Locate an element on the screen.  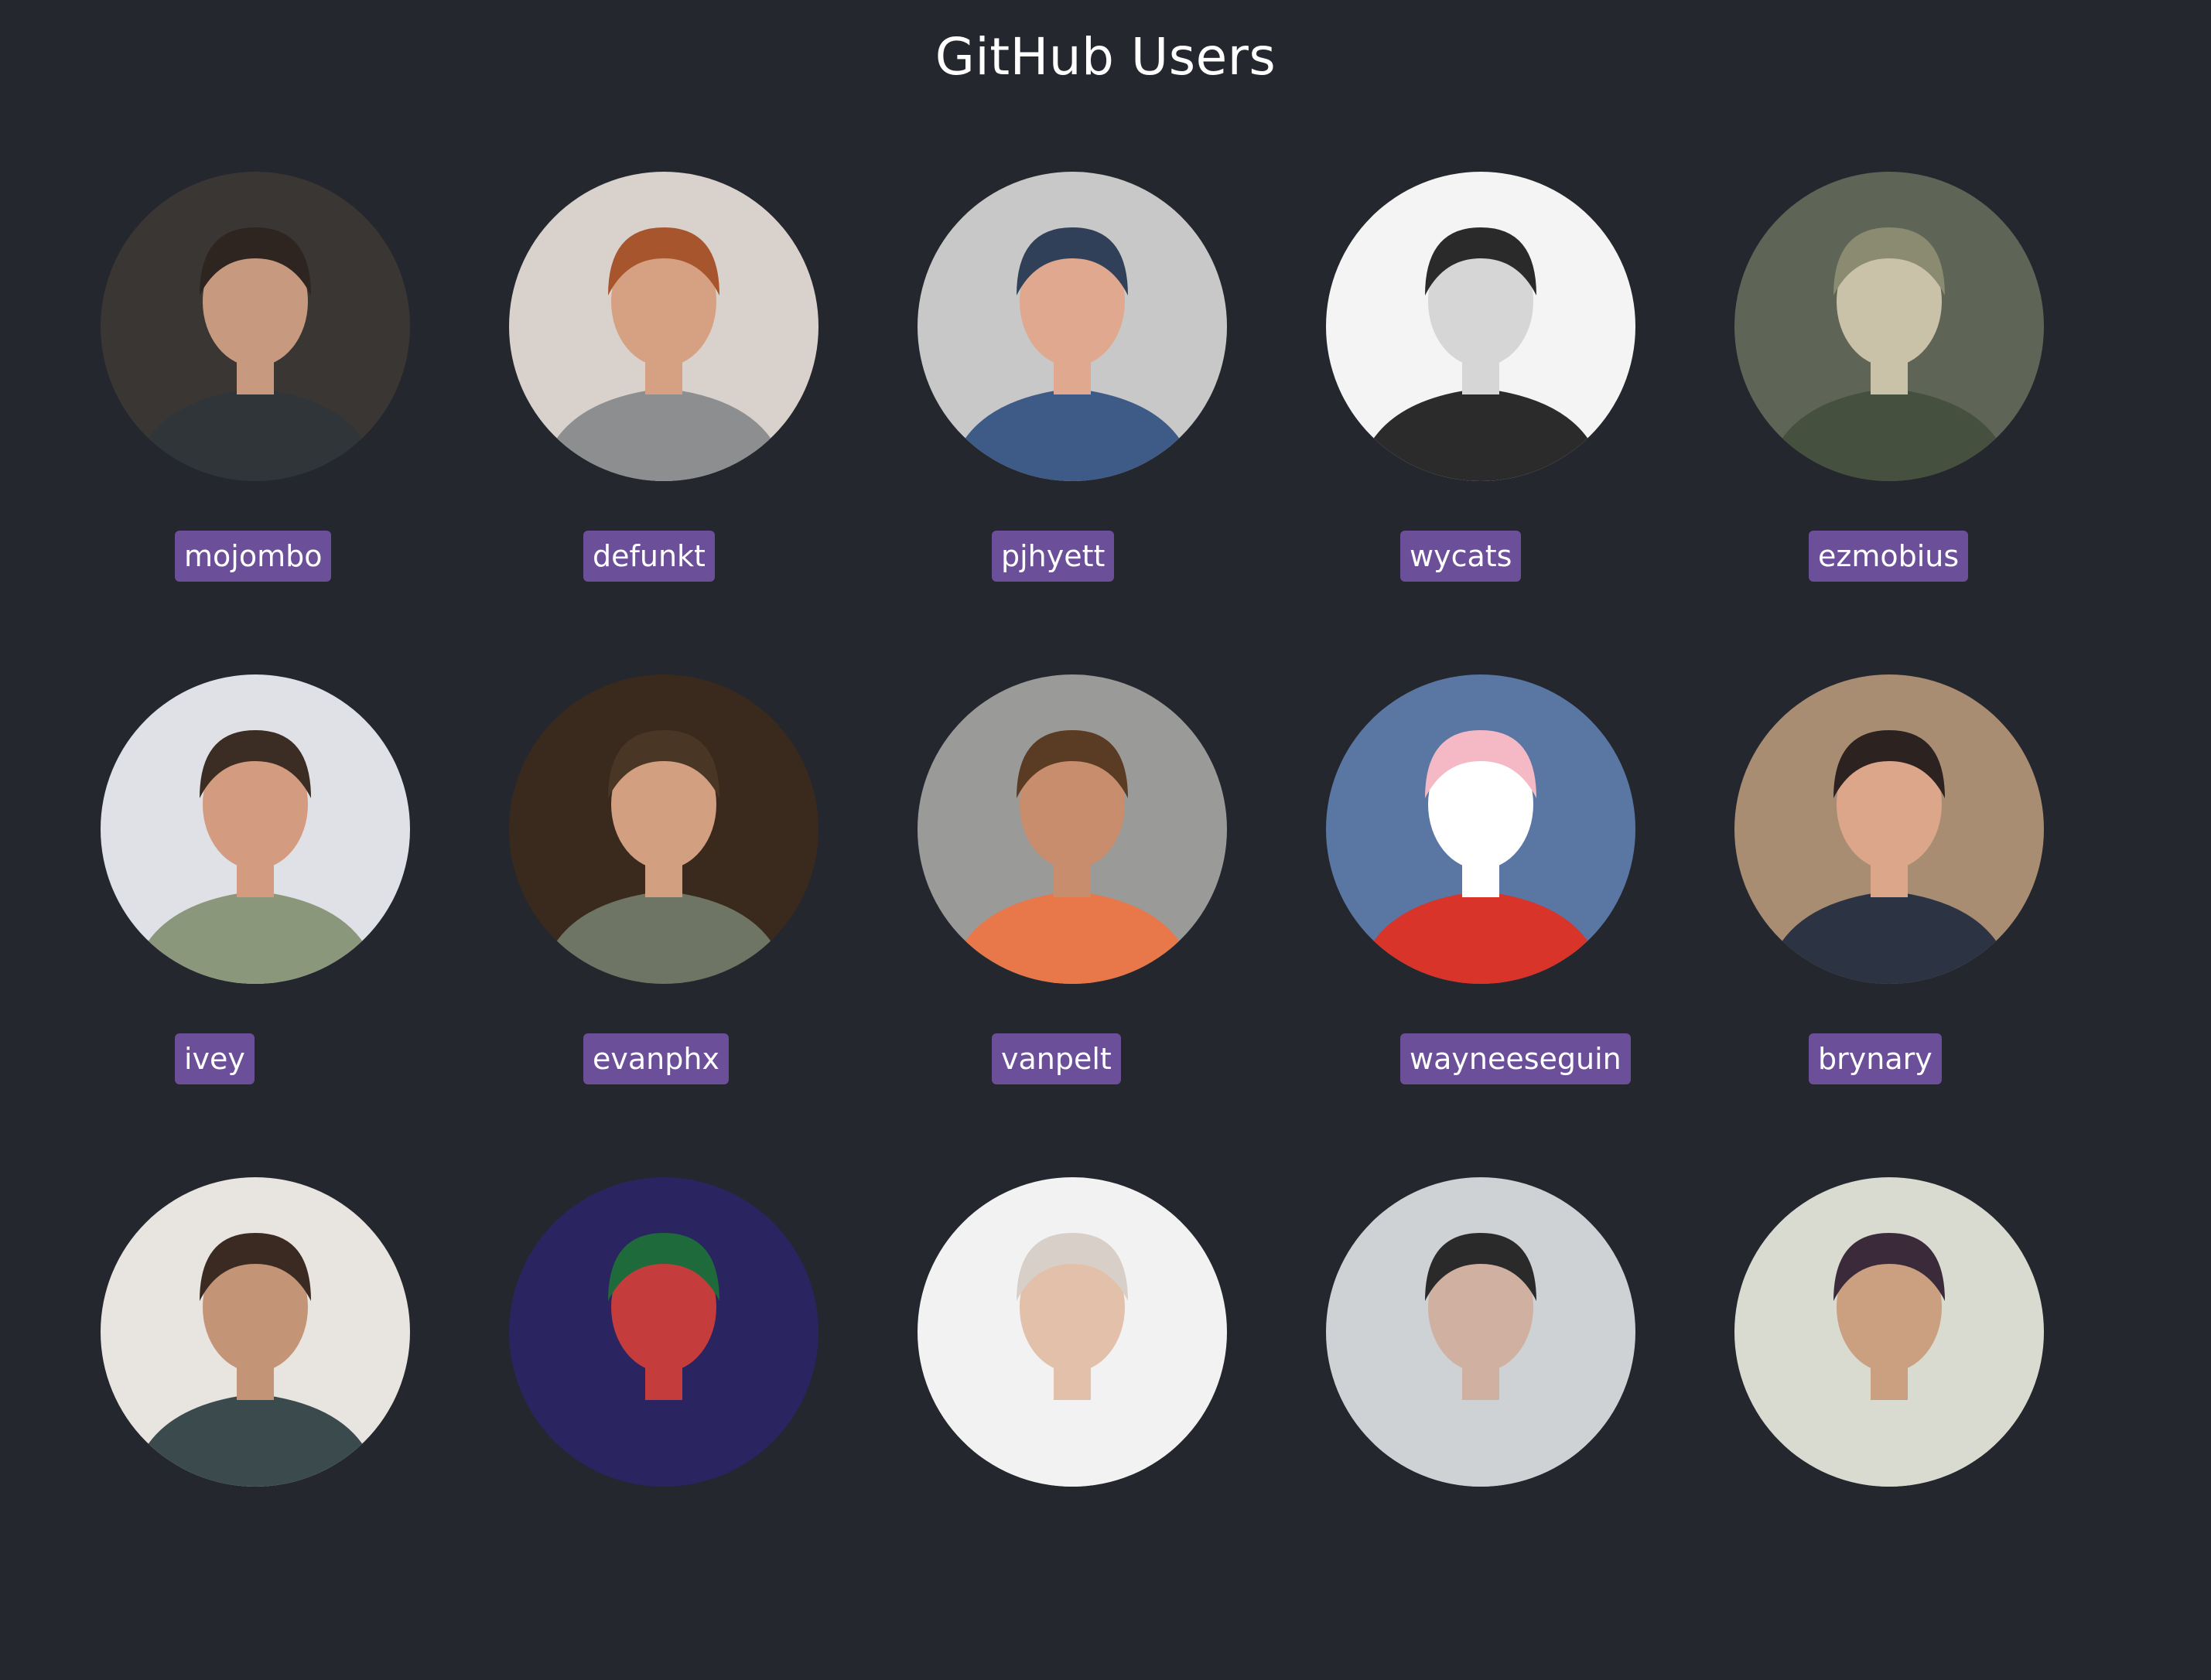
person-looking-down-photo-icon is located at coordinates (255, 829).